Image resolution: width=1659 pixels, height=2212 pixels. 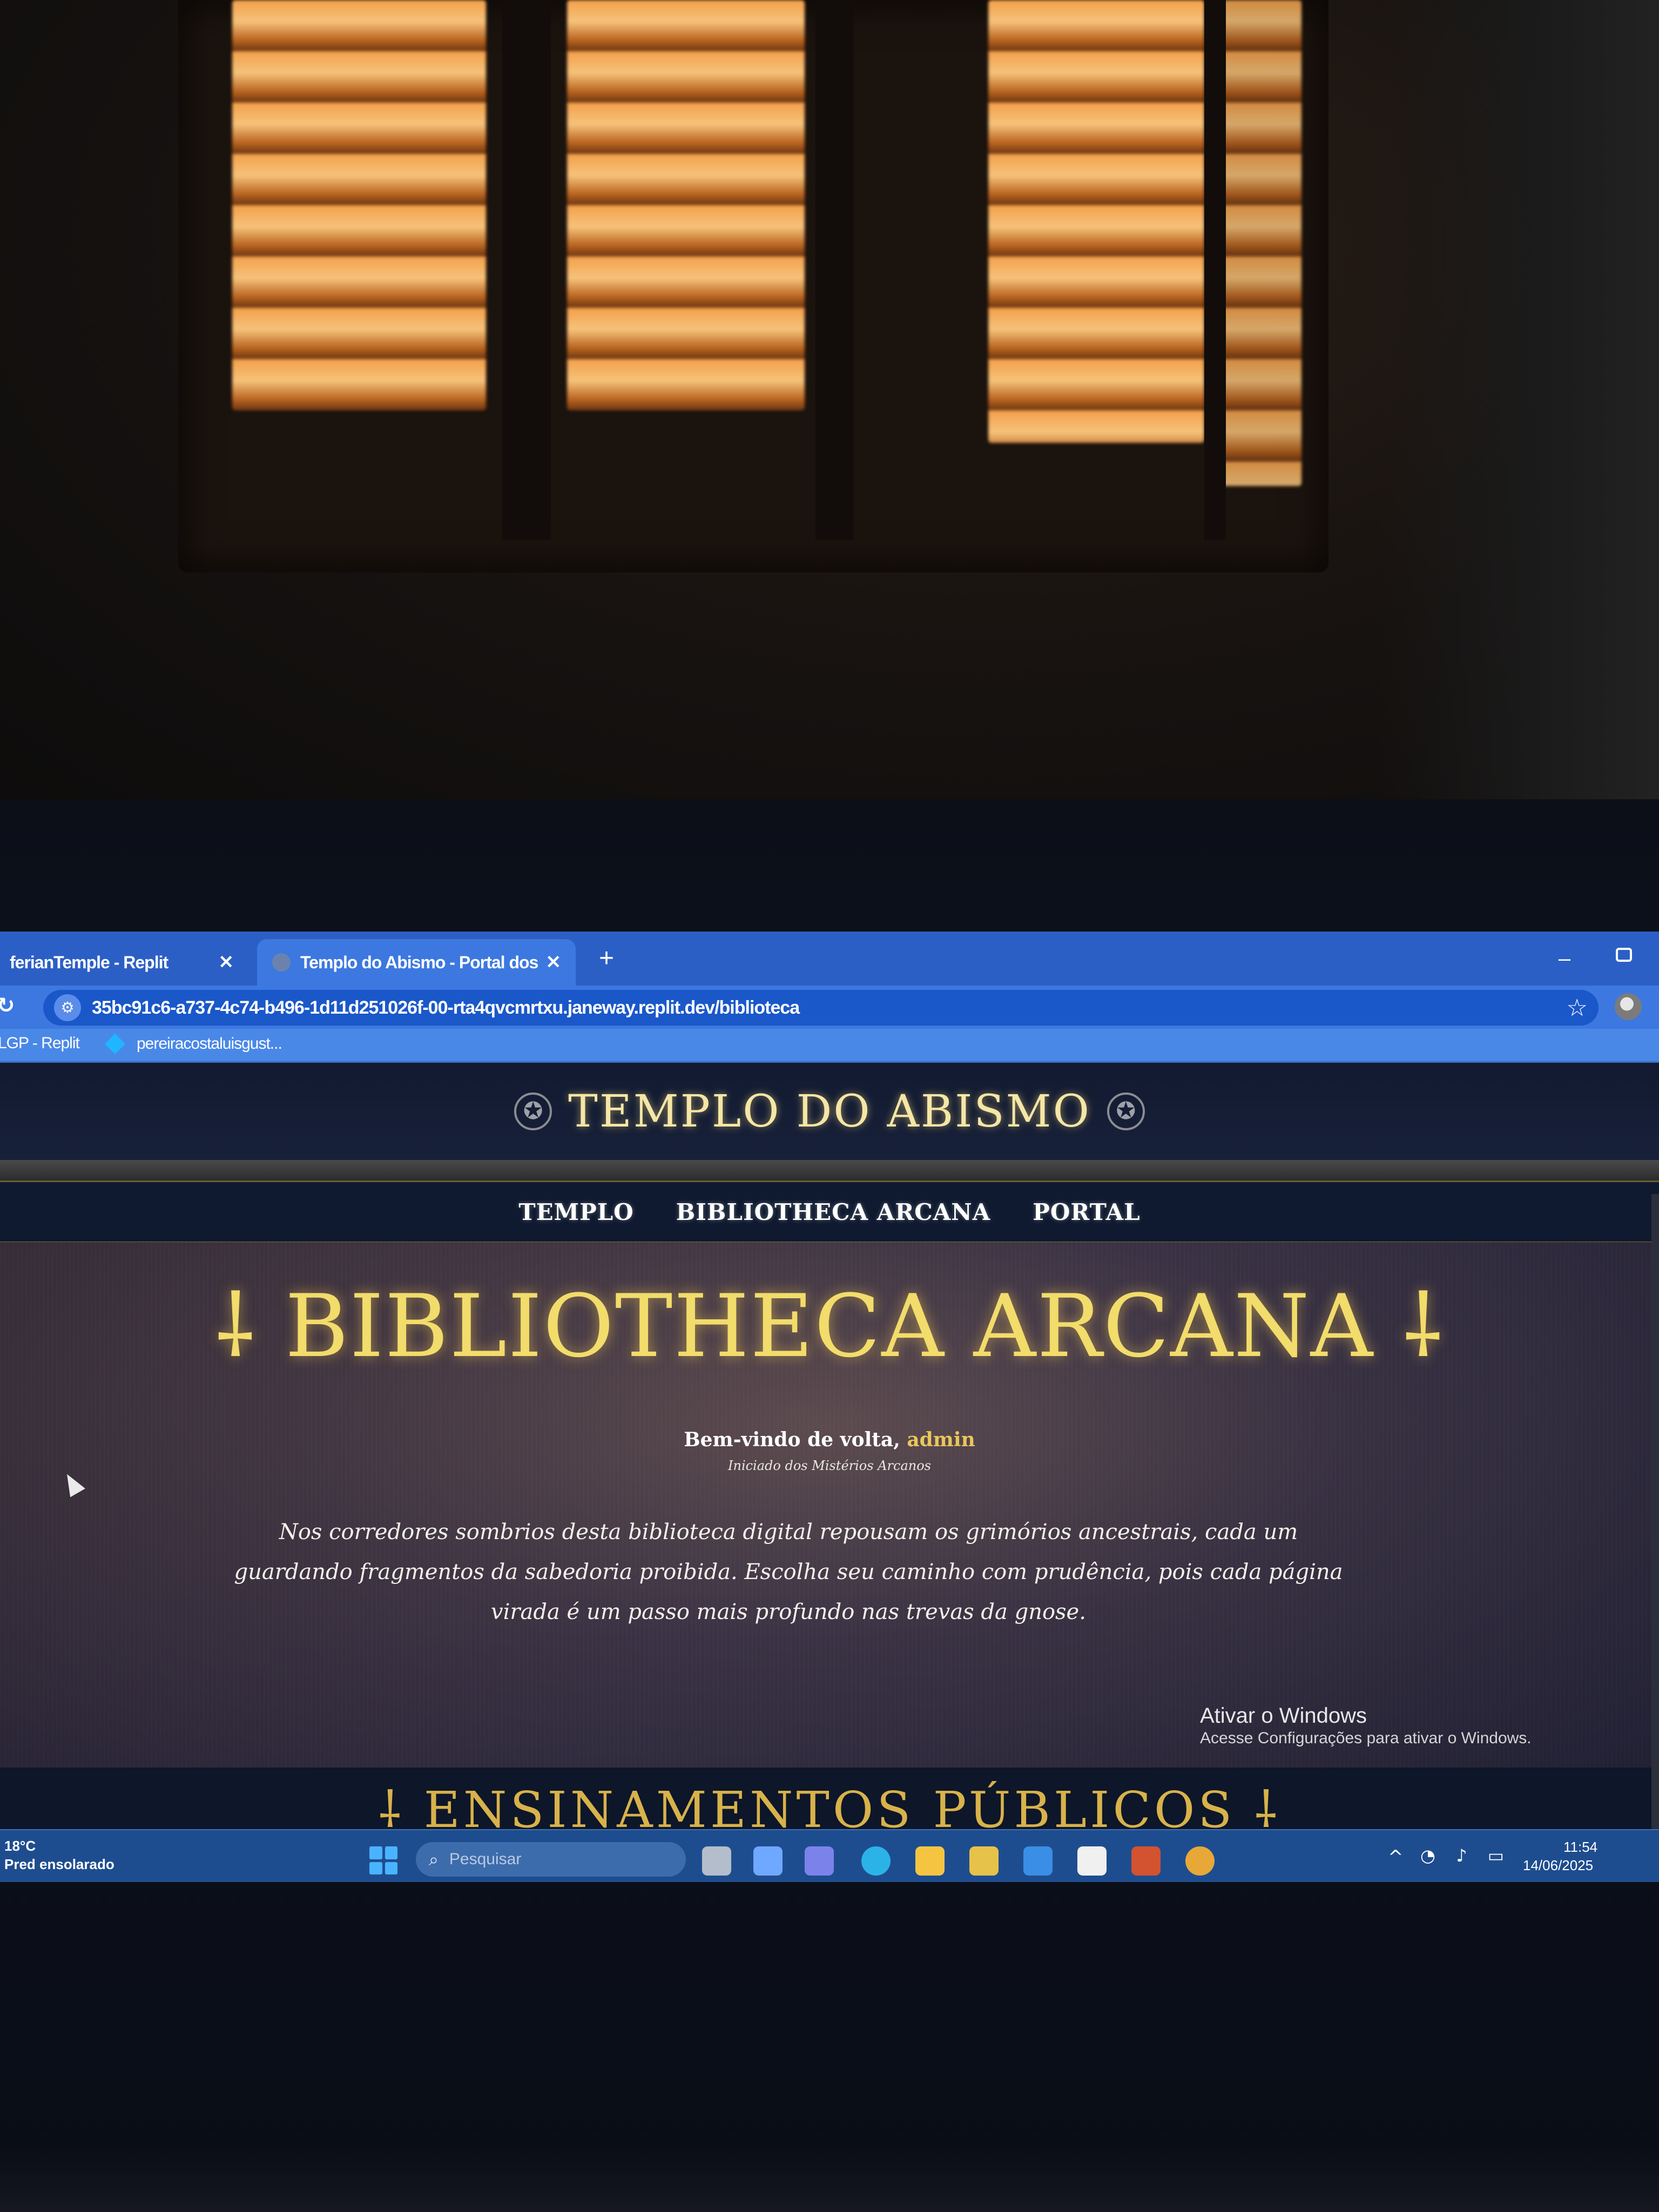 What do you see at coordinates (829, 1326) in the screenshot?
I see `page-heading: ⸸ BIBLIOTHECA ARCANA ⸸` at bounding box center [829, 1326].